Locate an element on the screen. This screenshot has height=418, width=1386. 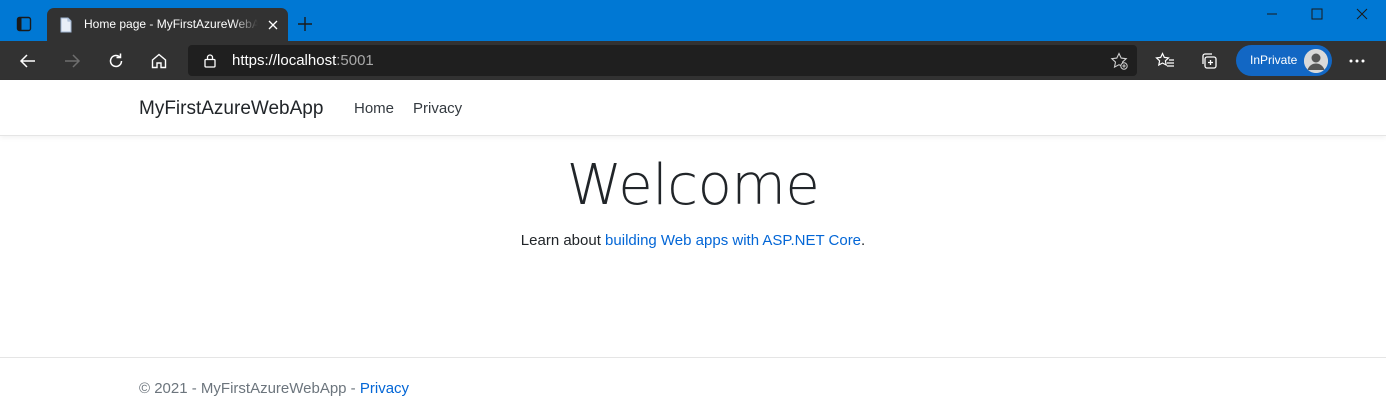
favorites-icon is located at coordinates (1165, 61).